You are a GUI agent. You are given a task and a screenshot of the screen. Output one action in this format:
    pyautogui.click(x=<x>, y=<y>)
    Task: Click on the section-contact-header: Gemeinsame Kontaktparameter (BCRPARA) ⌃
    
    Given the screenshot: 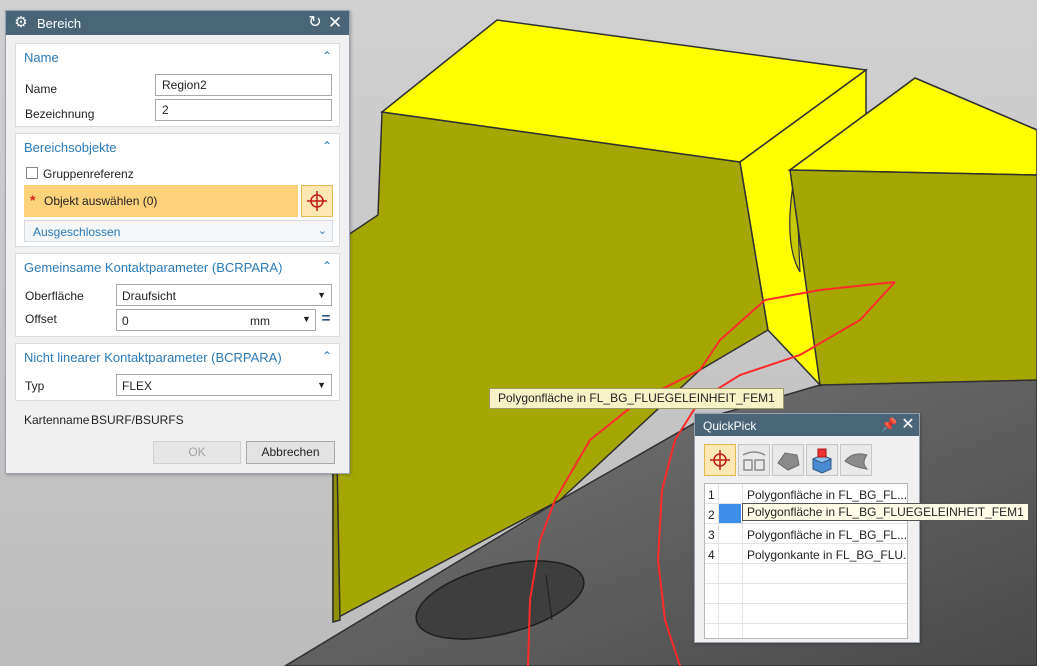 What is the action you would take?
    pyautogui.click(x=177, y=267)
    